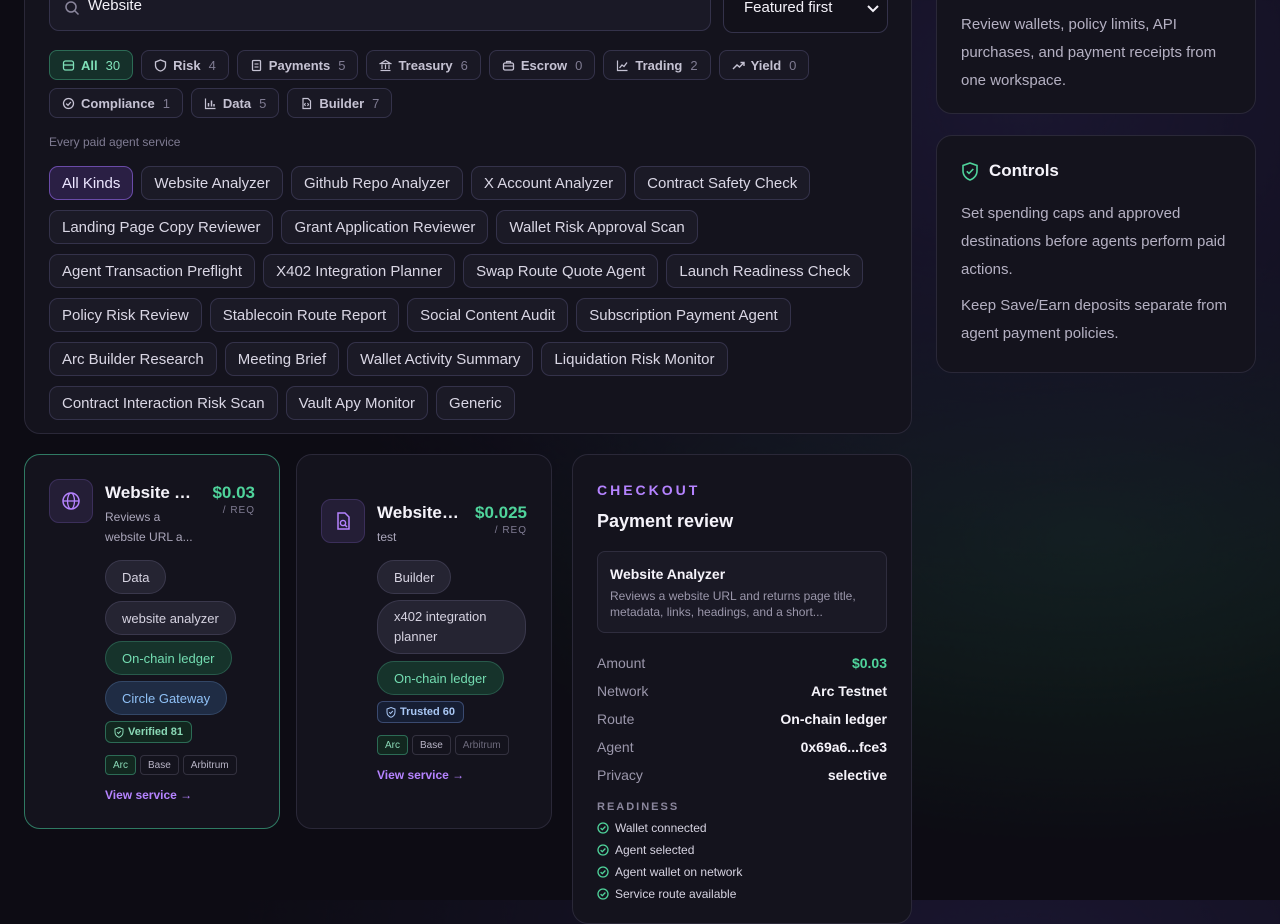 This screenshot has width=1280, height=924. I want to click on kind-chip: Contract Safety Check, so click(722, 183).